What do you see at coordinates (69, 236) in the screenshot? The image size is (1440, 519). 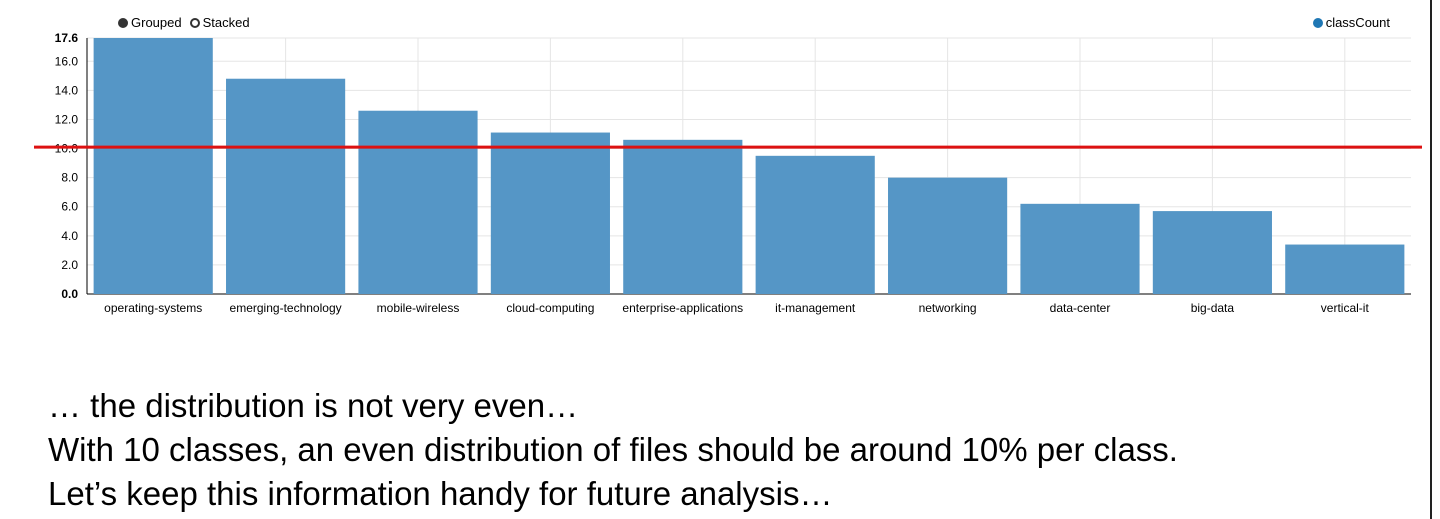 I see `y-tick-label: 4.0` at bounding box center [69, 236].